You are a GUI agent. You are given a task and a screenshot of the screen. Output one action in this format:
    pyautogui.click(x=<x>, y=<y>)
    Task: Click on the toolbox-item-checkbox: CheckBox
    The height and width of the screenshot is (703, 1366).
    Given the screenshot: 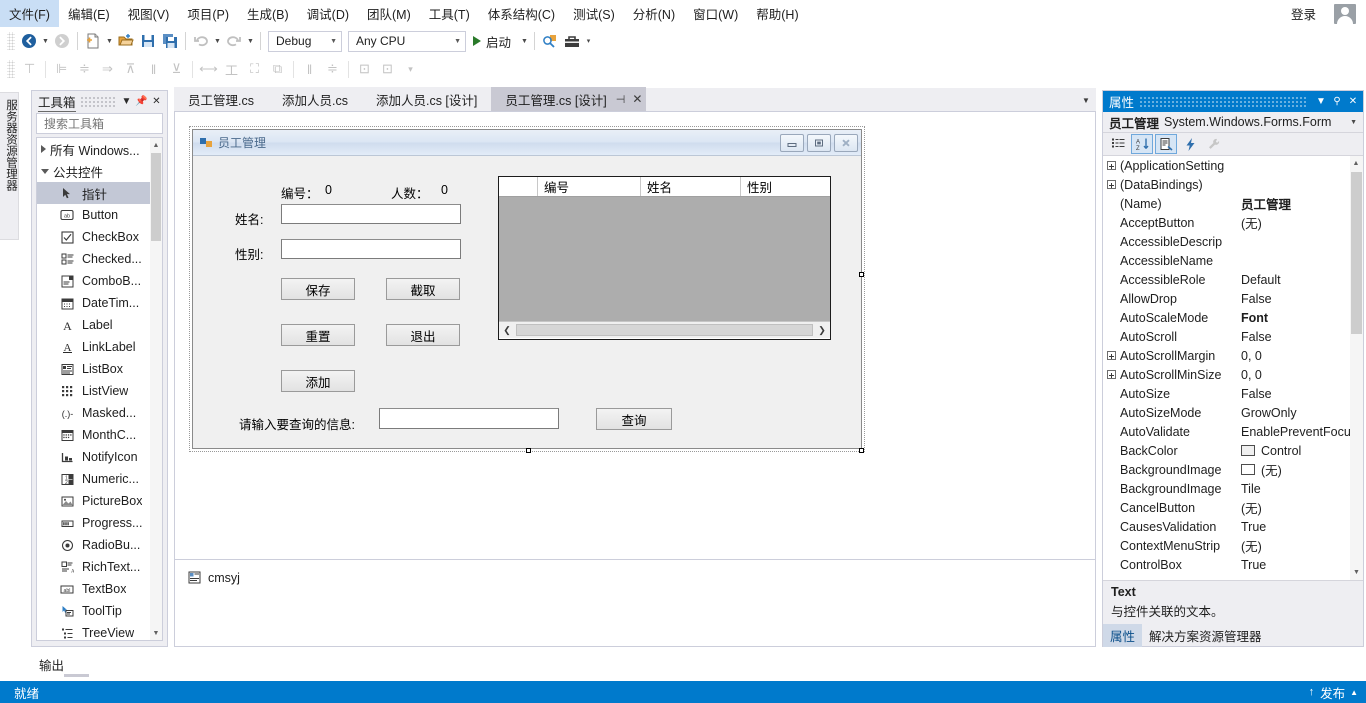 What is the action you would take?
    pyautogui.click(x=93, y=237)
    